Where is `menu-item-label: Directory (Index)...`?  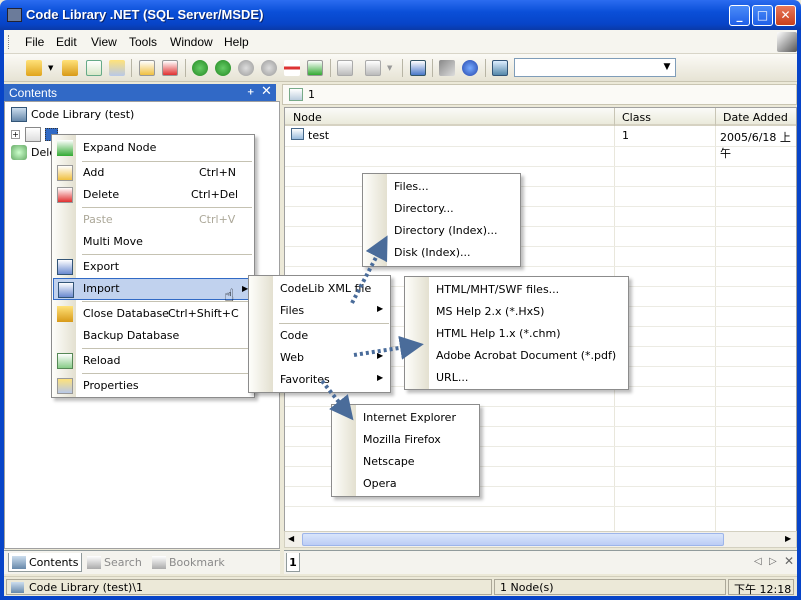 menu-item-label: Directory (Index)... is located at coordinates (446, 230).